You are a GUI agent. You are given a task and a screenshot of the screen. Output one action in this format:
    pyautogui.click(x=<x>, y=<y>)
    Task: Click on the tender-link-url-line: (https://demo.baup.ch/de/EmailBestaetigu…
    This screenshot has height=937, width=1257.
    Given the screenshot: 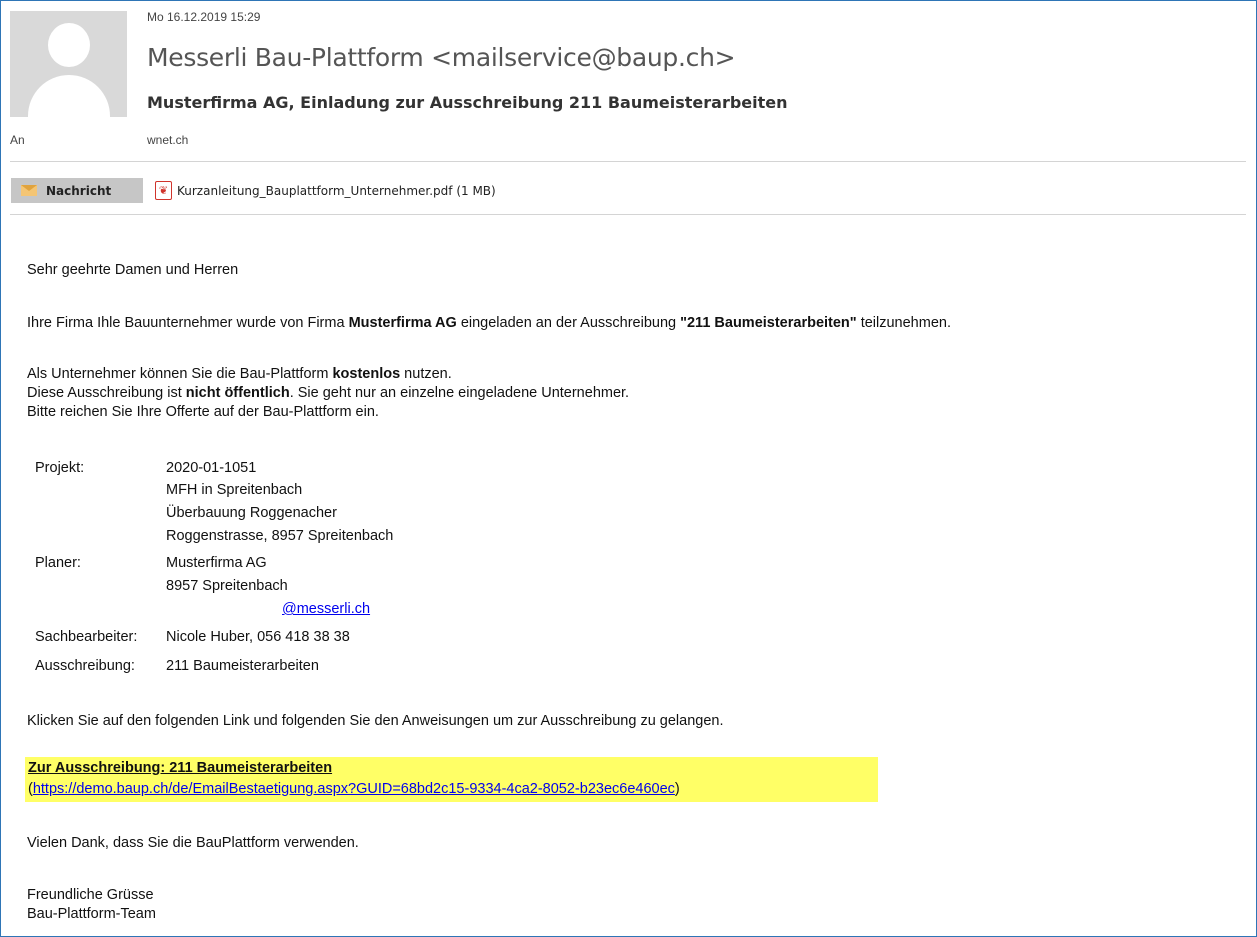 What is the action you would take?
    pyautogui.click(x=354, y=789)
    